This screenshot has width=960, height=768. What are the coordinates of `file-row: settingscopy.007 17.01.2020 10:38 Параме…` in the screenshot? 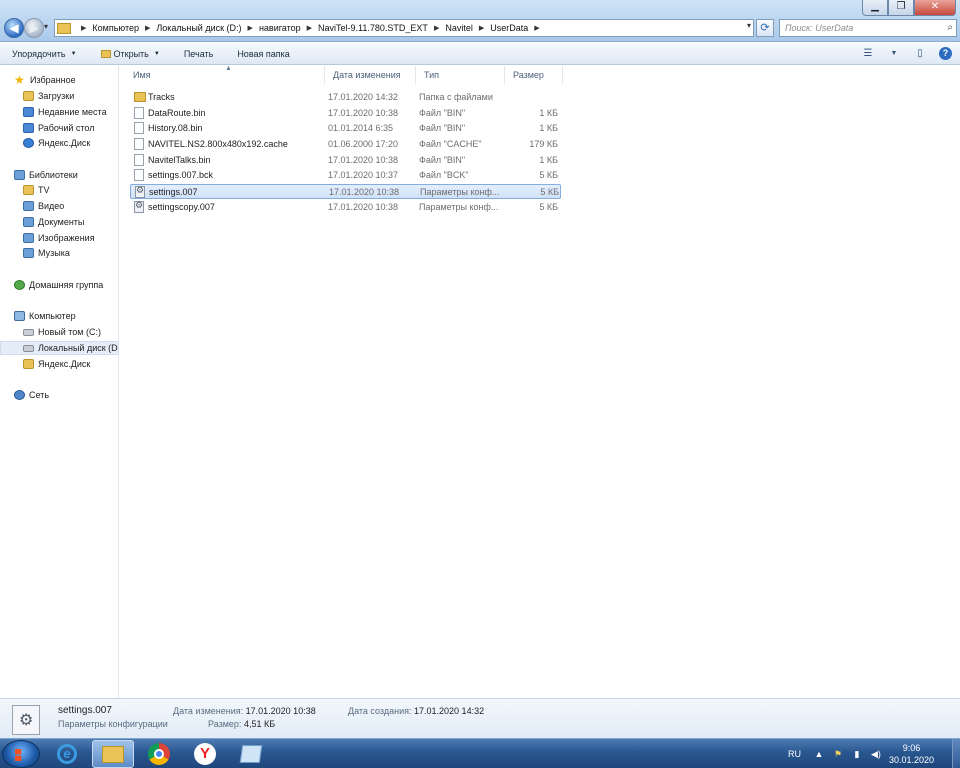 It's located at (345, 207).